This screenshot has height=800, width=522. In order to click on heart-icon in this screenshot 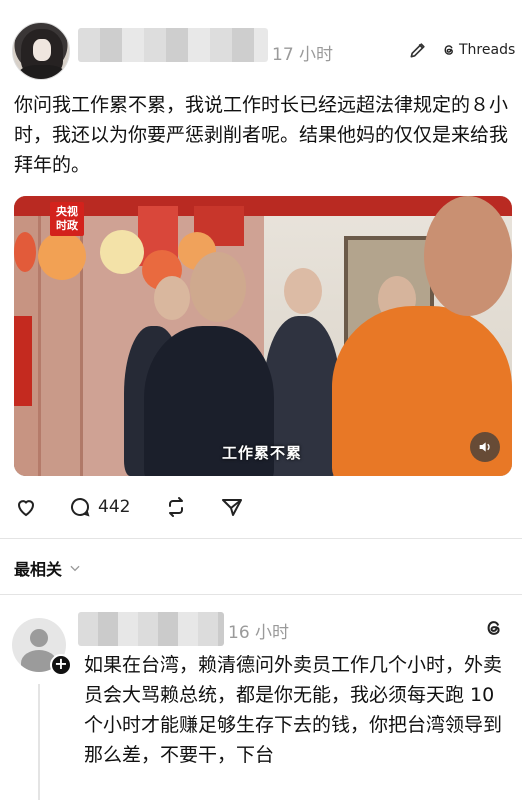, I will do `click(26, 508)`.